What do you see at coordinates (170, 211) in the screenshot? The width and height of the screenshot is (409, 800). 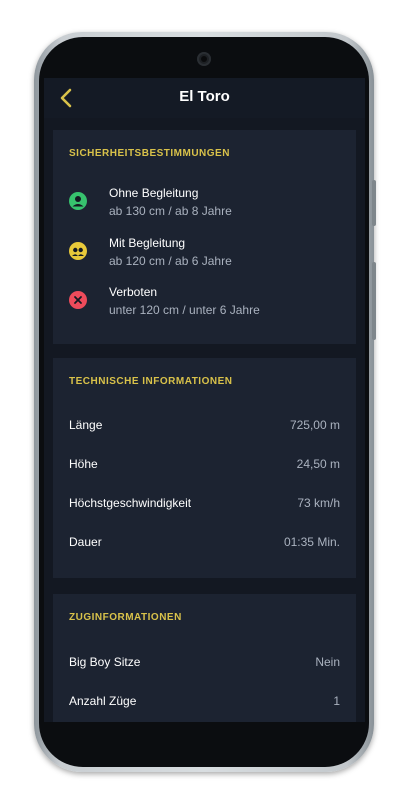 I see `safety-item-detail: ab 130 cm / ab 8 Jahre` at bounding box center [170, 211].